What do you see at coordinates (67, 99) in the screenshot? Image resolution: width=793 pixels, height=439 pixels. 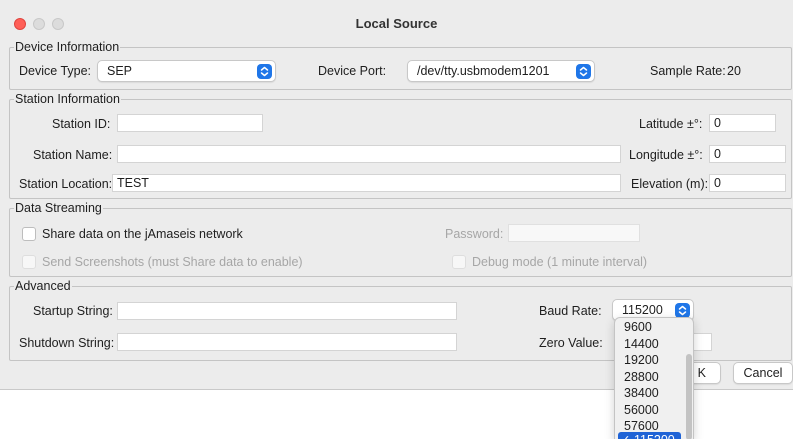 I see `station-information-legend: Station Information` at bounding box center [67, 99].